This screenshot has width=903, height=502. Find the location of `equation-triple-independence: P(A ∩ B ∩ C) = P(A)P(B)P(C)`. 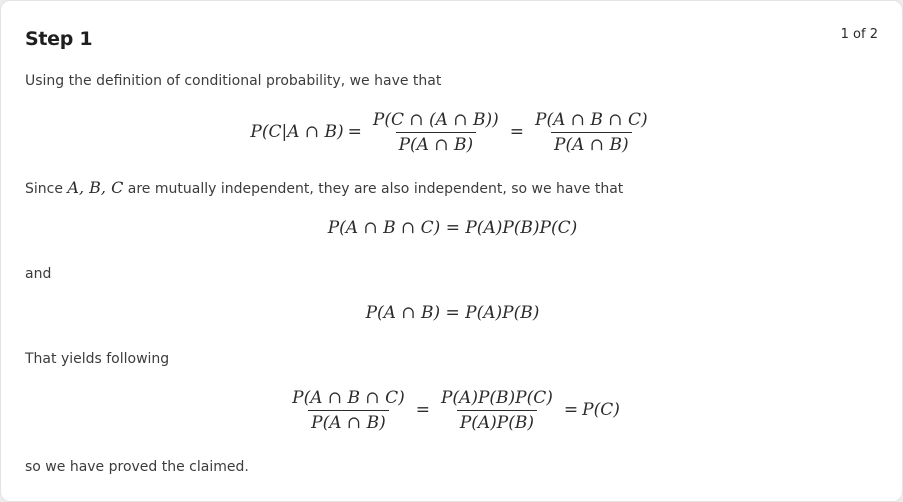

equation-triple-independence: P(A ∩ B ∩ C) = P(A)P(B)P(C) is located at coordinates (452, 228).